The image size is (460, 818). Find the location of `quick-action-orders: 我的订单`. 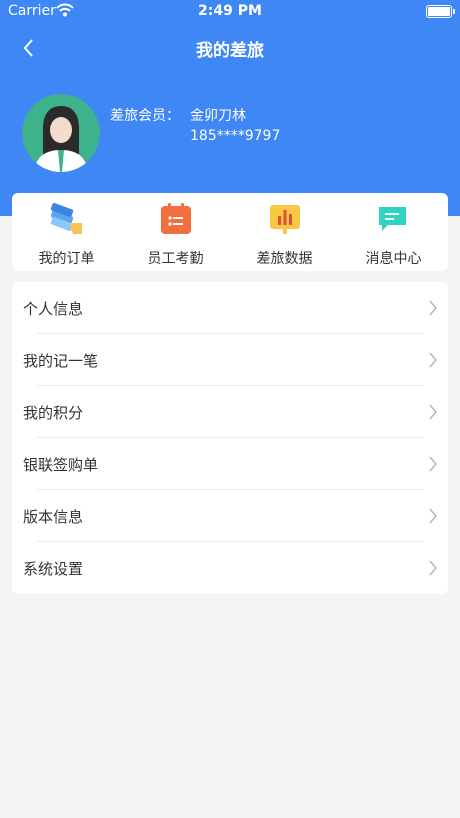

quick-action-orders: 我的订单 is located at coordinates (66, 232).